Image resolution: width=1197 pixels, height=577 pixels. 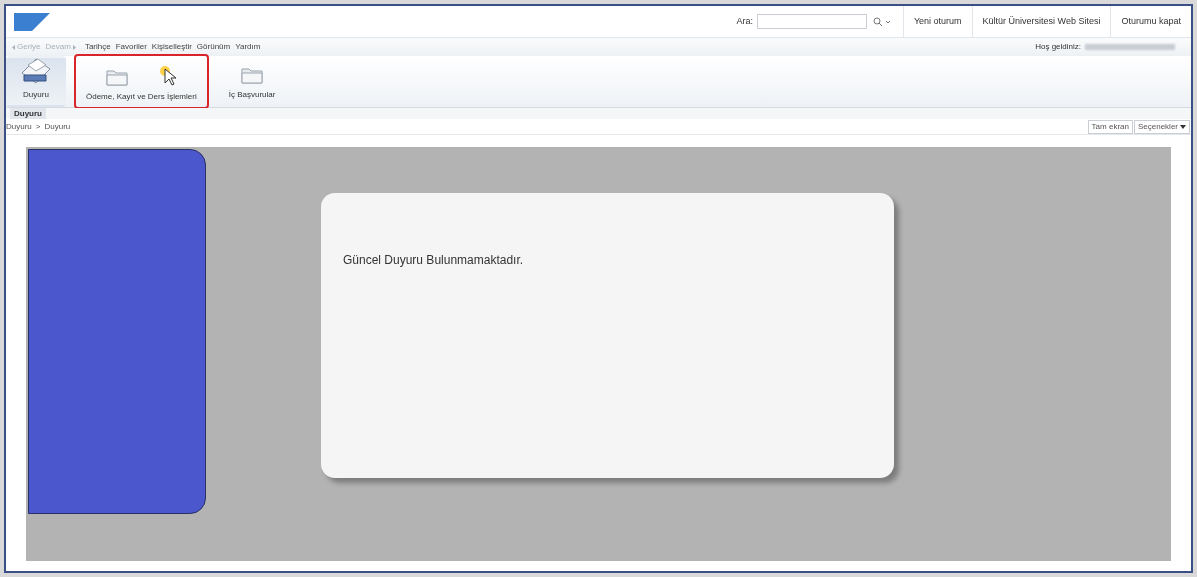 I want to click on header-link: Kültür Üniversitesi Web Sitesi, so click(x=1041, y=21).